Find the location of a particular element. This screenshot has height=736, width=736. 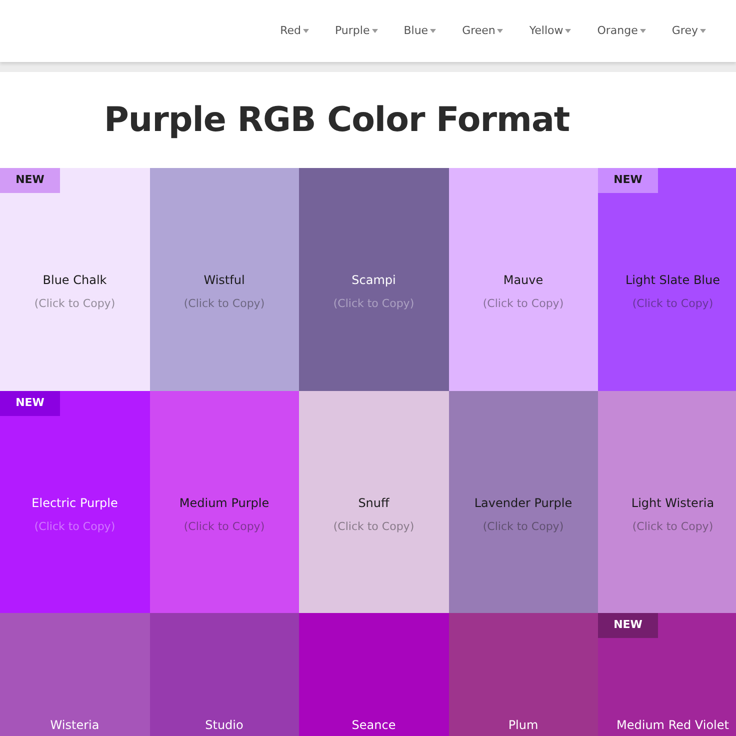

color-name: Light Slate Blue is located at coordinates (672, 280).